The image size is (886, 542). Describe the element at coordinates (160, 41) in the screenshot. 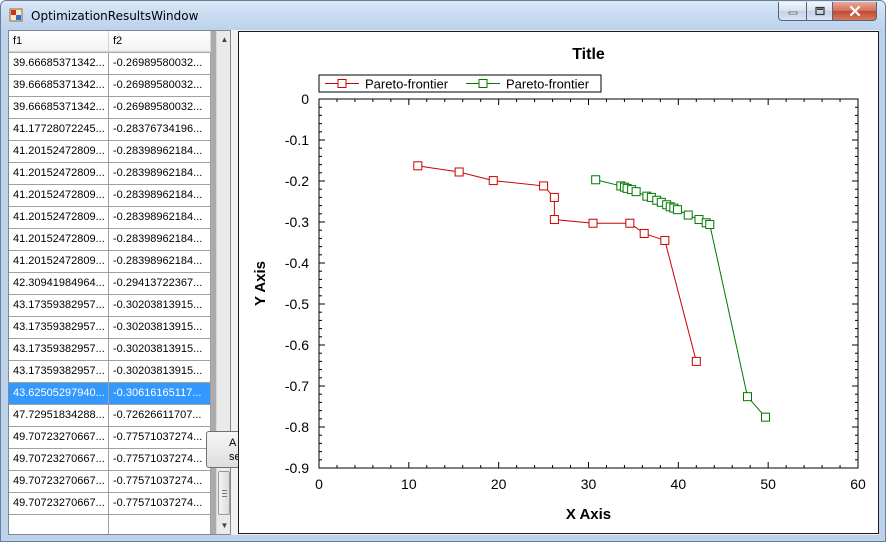

I see `column-header-f2: f2` at that location.